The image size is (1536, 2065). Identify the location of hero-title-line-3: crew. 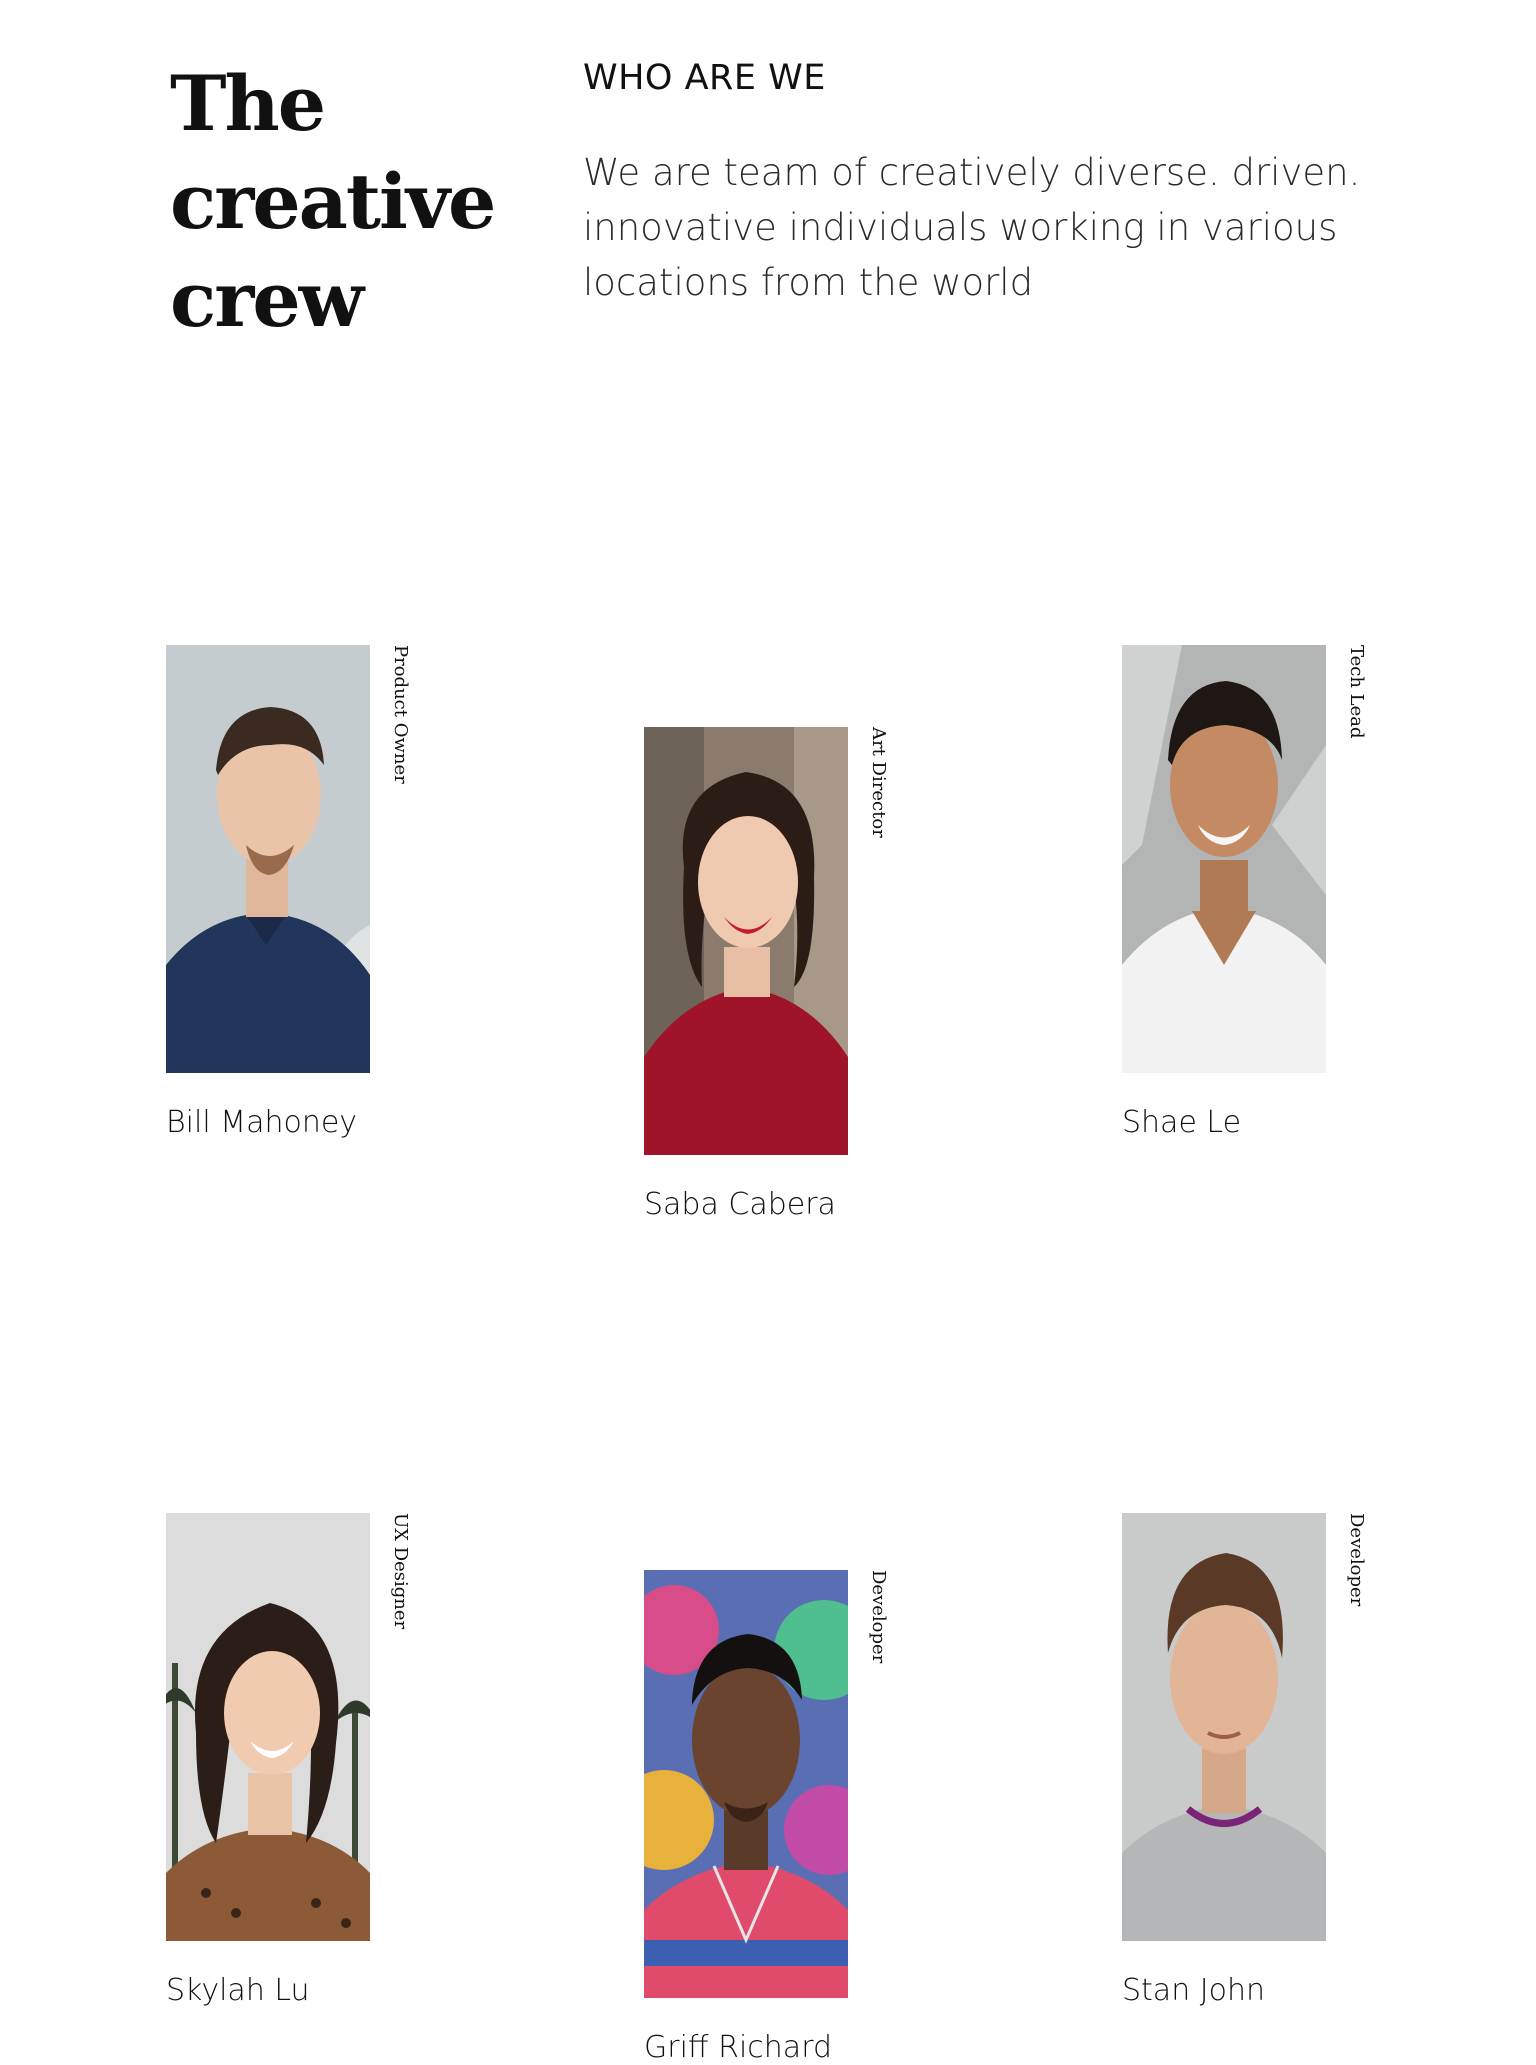
(267, 299).